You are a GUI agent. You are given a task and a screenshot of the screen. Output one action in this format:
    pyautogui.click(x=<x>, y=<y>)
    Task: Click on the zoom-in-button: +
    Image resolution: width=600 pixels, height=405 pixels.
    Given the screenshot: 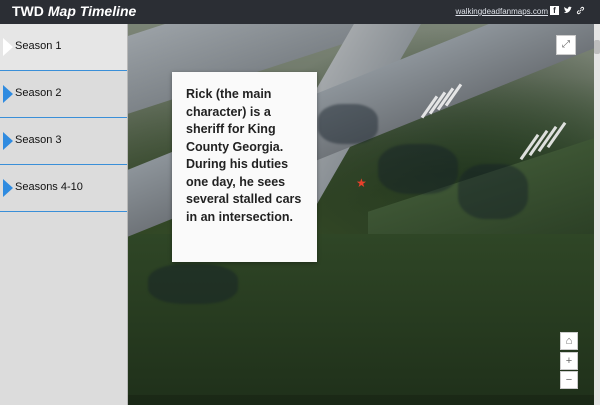 What is the action you would take?
    pyautogui.click(x=569, y=361)
    